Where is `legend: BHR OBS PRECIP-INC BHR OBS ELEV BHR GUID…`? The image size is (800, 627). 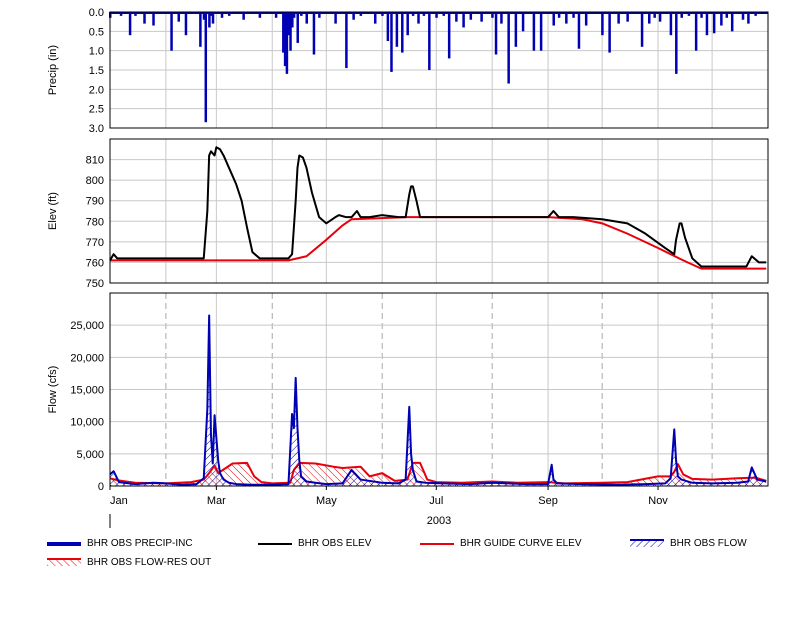 legend: BHR OBS PRECIP-INC BHR OBS ELEV BHR GUID… is located at coordinates (400, 556).